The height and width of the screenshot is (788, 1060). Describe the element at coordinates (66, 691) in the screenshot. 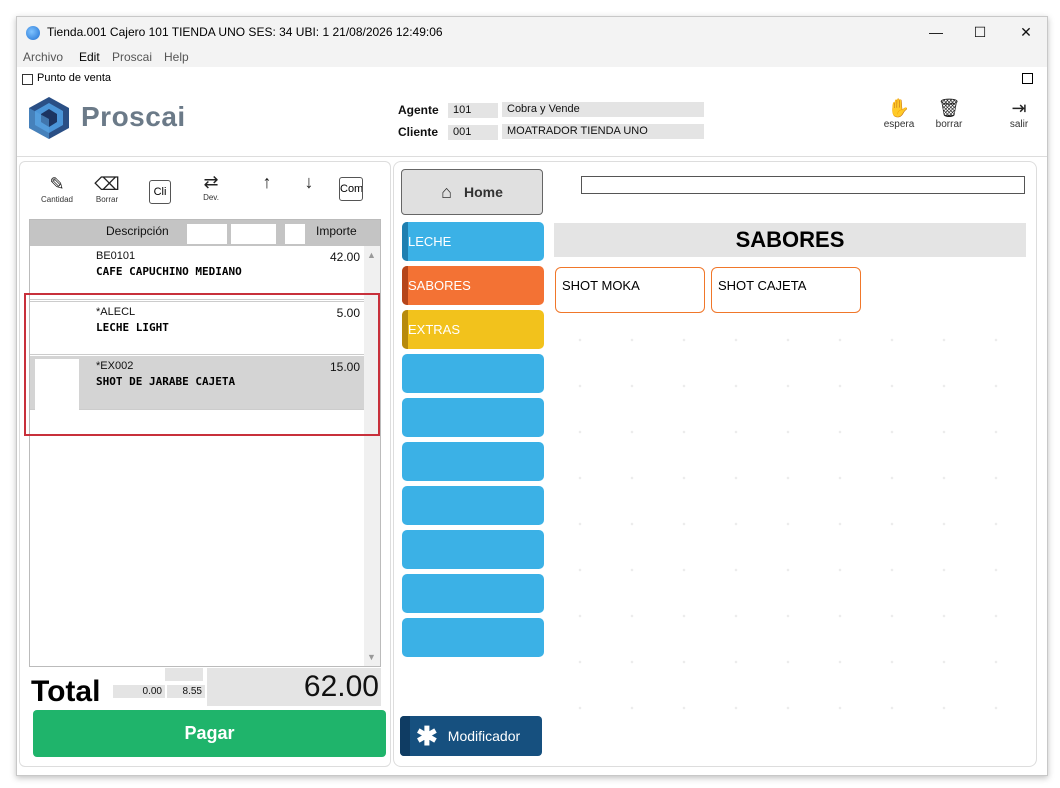

I see `total-label: Total` at that location.